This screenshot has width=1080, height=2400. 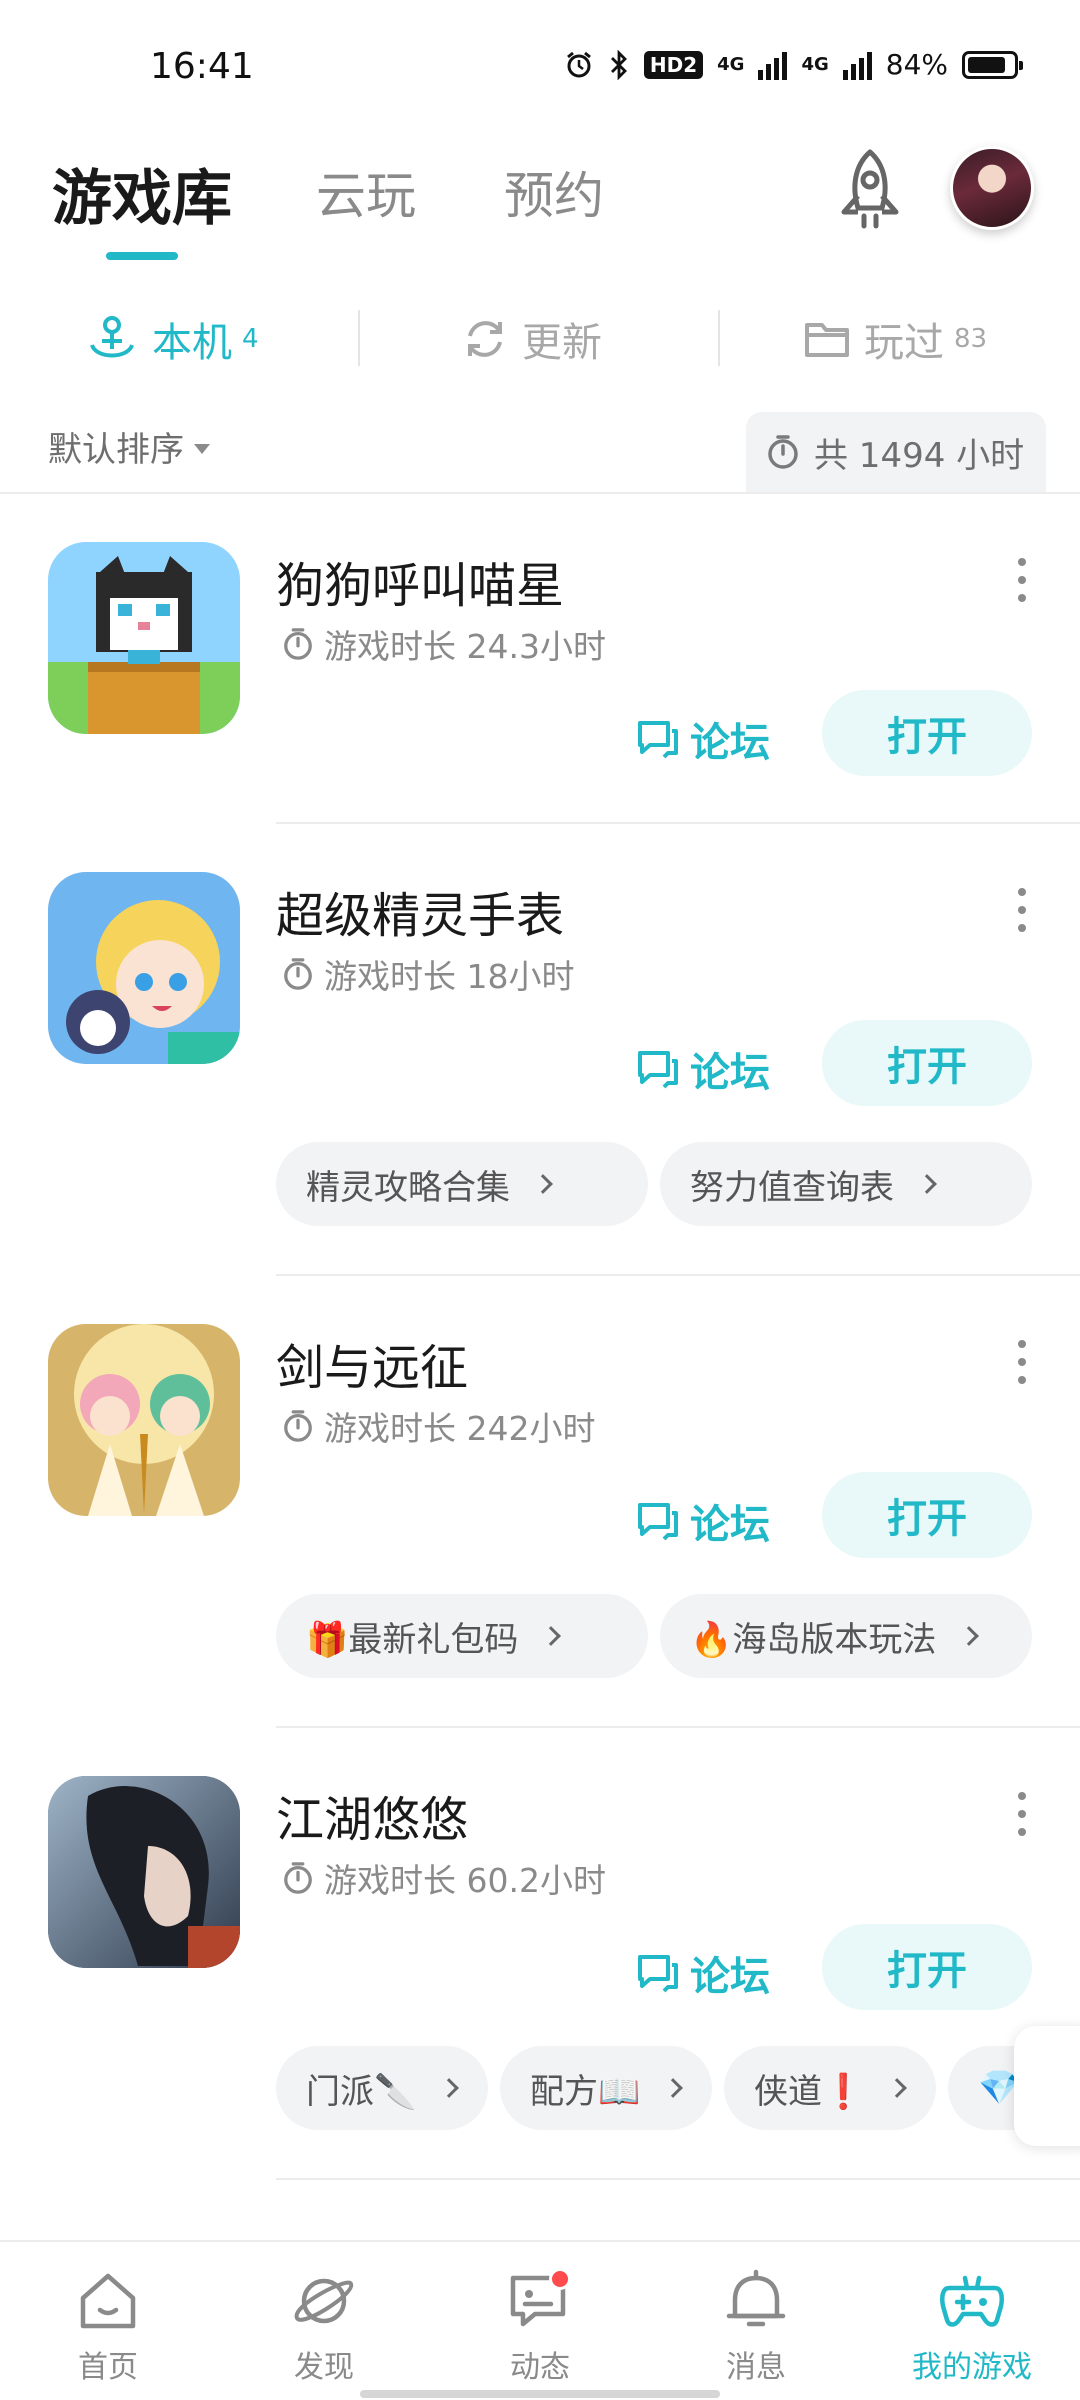 What do you see at coordinates (142, 193) in the screenshot?
I see `tab-game-library: 游戏库` at bounding box center [142, 193].